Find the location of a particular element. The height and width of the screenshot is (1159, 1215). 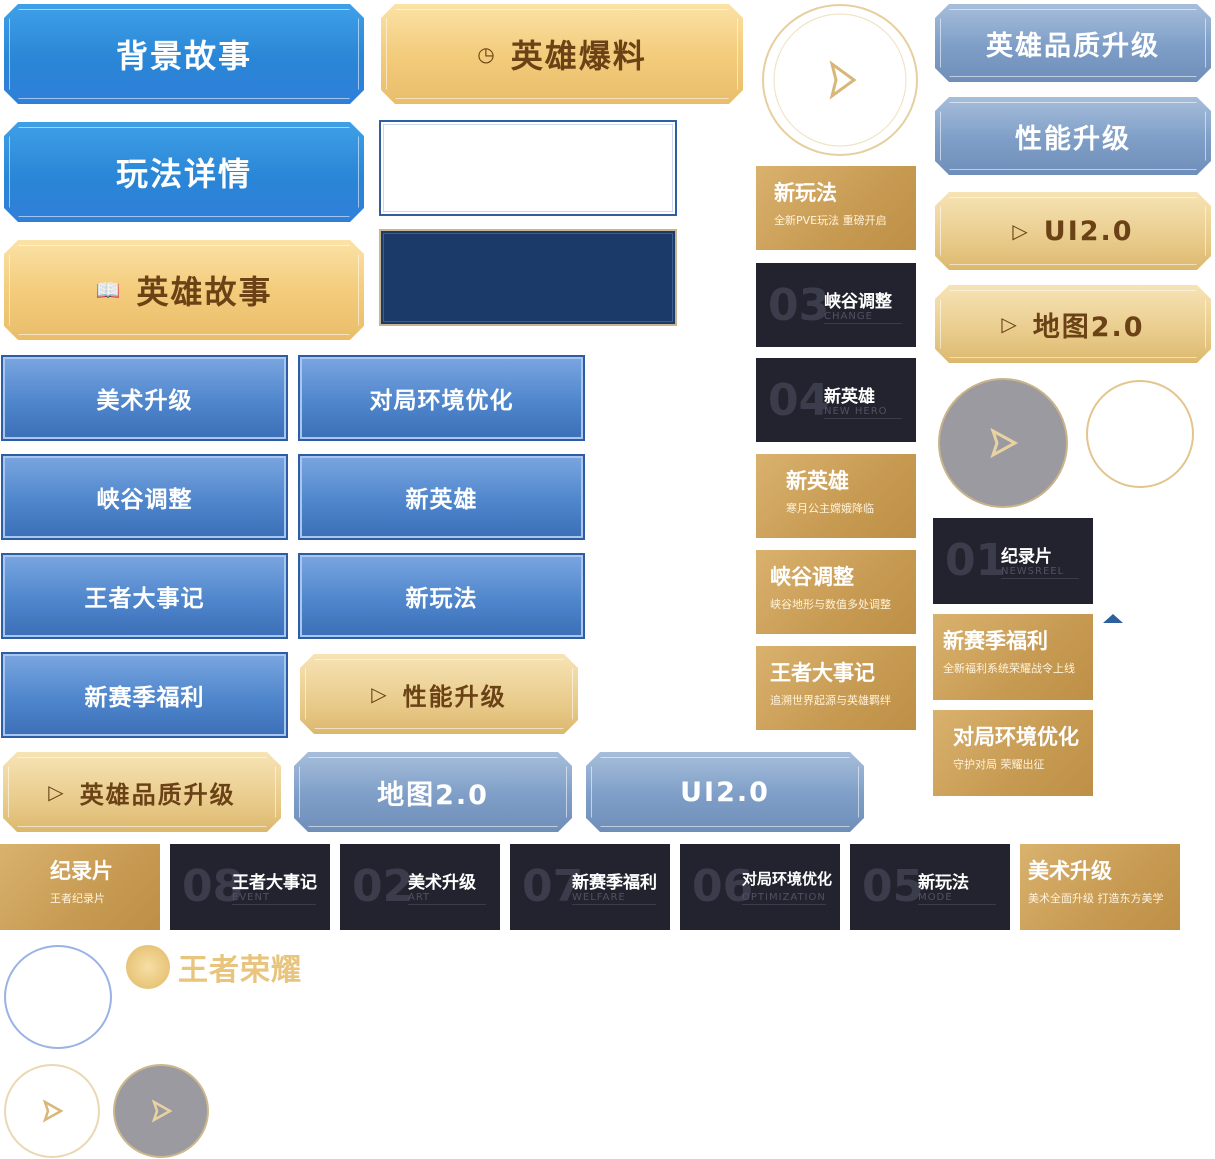

hero-story-button: 📖 英雄故事 is located at coordinates (184, 290).